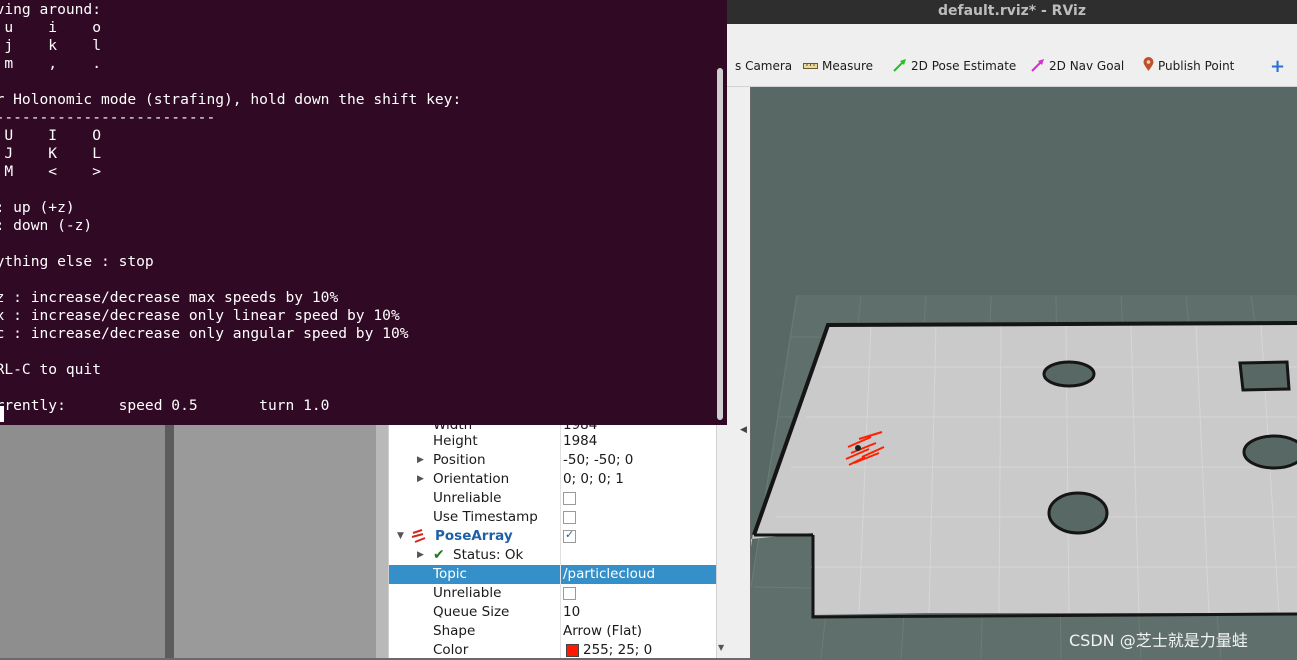 The height and width of the screenshot is (660, 1297). Describe the element at coordinates (569, 535) in the screenshot. I see `posearray-enabled-checkbox` at that location.